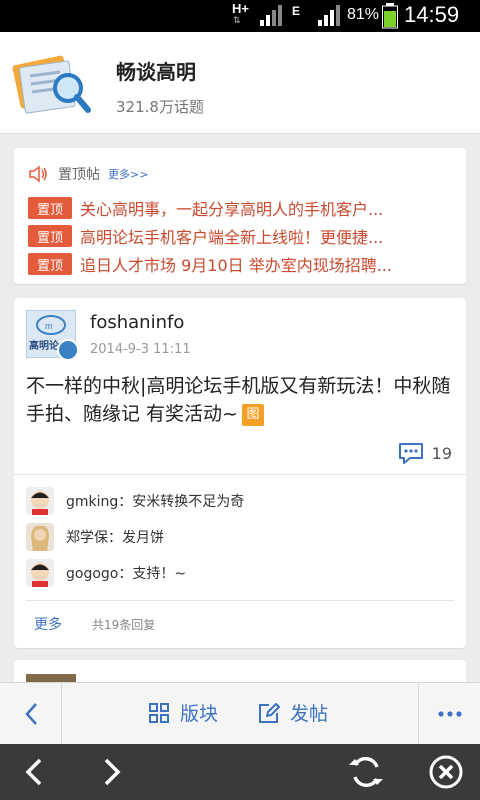 The height and width of the screenshot is (800, 480). Describe the element at coordinates (159, 712) in the screenshot. I see `grid-icon` at that location.